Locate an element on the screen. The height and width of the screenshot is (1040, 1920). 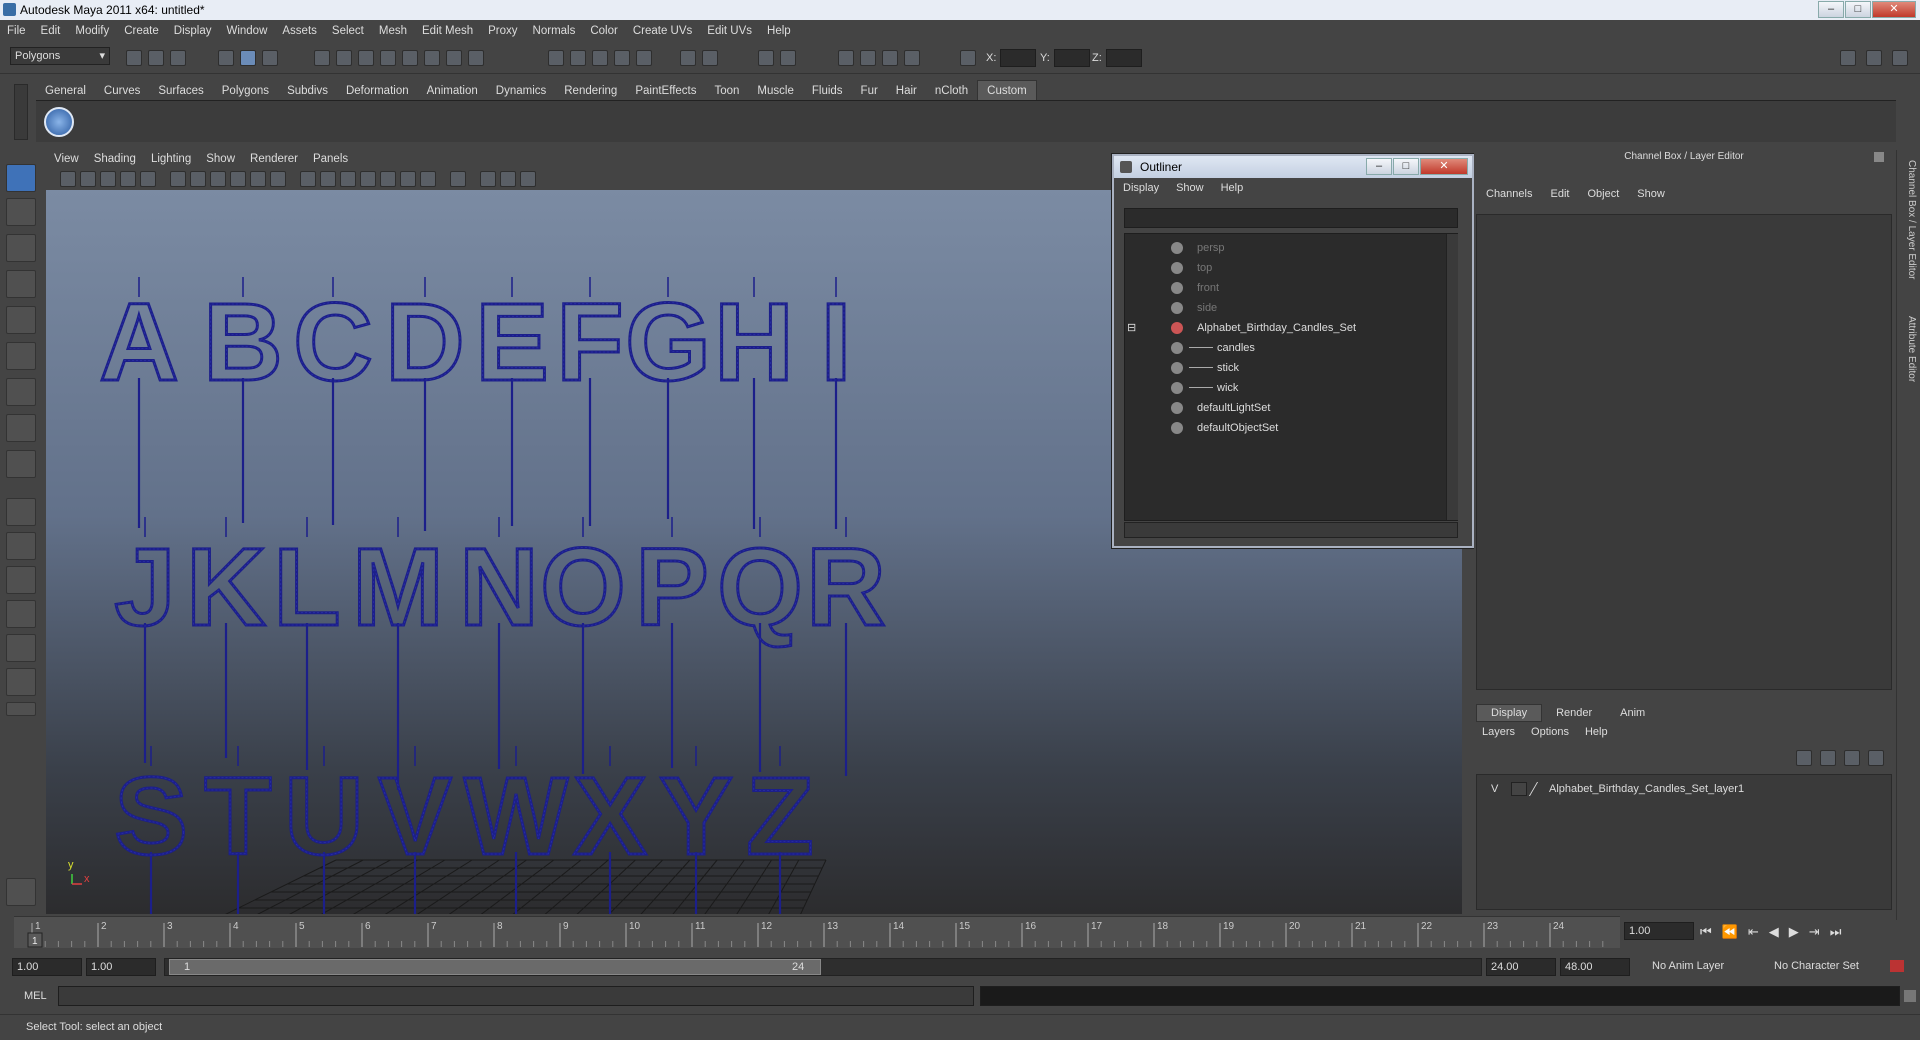
candle-m: MM is located at coordinates (398, 653).